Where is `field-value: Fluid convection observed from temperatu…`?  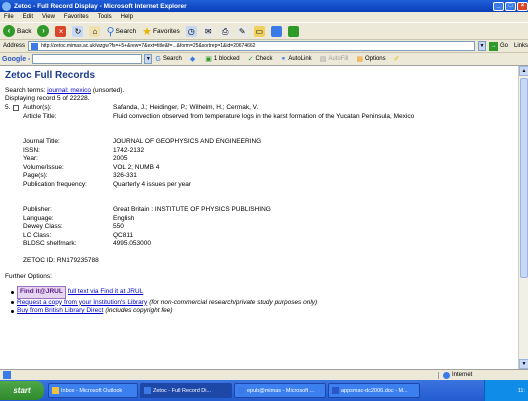
field-value: Fluid convection observed from temperatu… is located at coordinates (264, 116).